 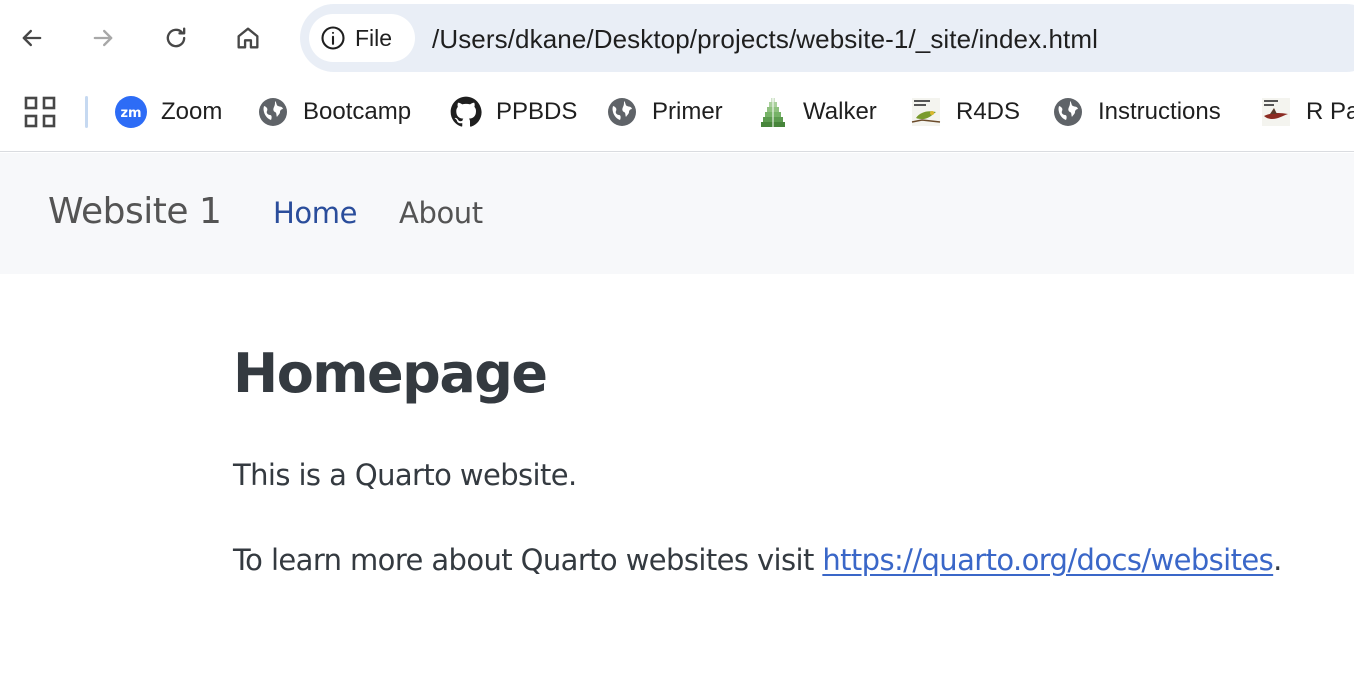 What do you see at coordinates (135, 211) in the screenshot?
I see `site-brand: Website 1` at bounding box center [135, 211].